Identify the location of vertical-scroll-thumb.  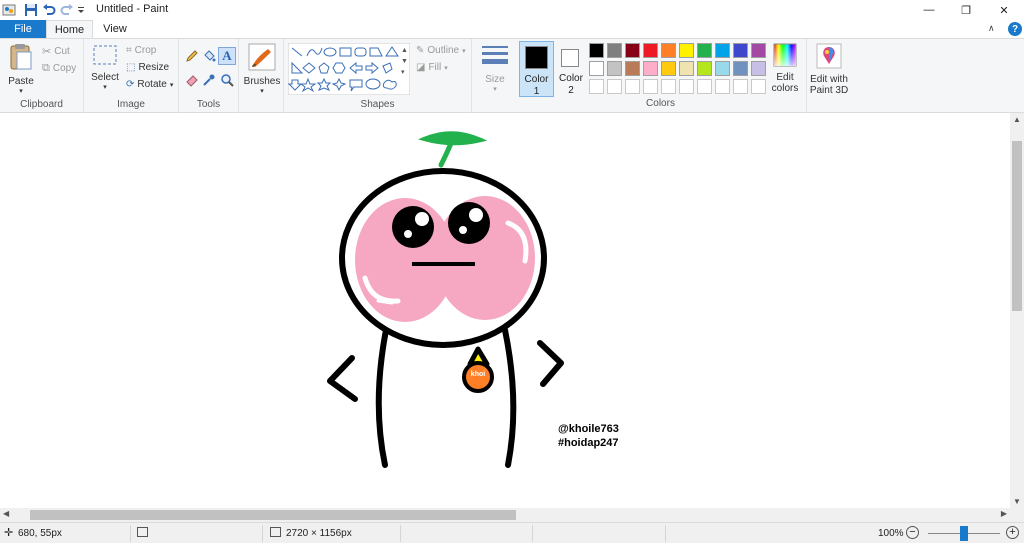
(1017, 226).